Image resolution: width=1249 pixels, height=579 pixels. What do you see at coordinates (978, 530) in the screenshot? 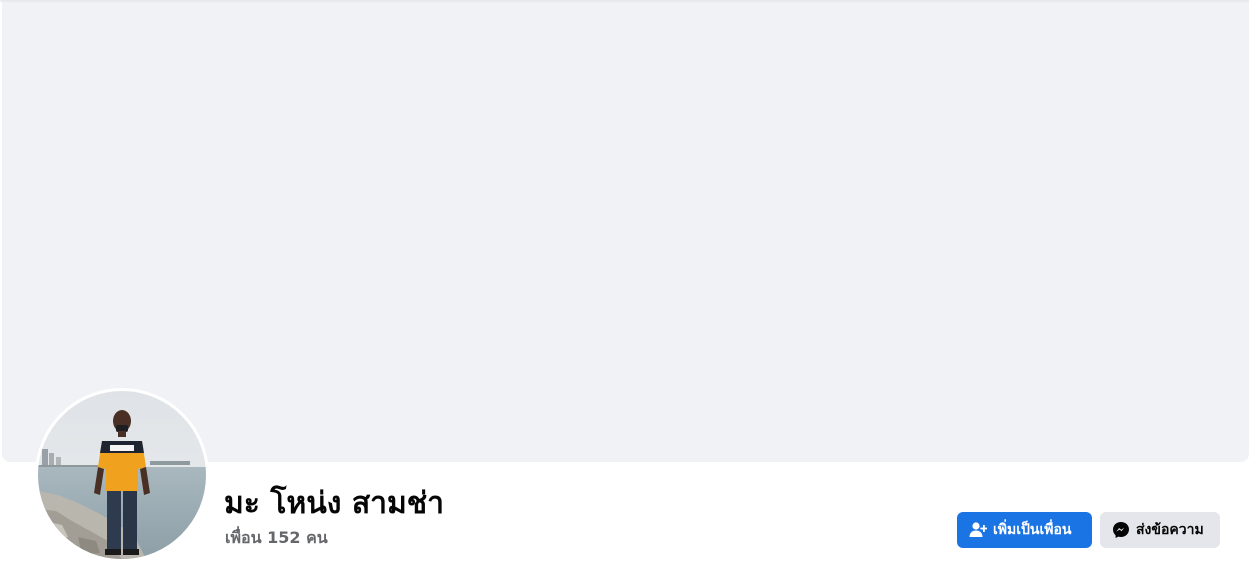
I see `user-plus-icon` at bounding box center [978, 530].